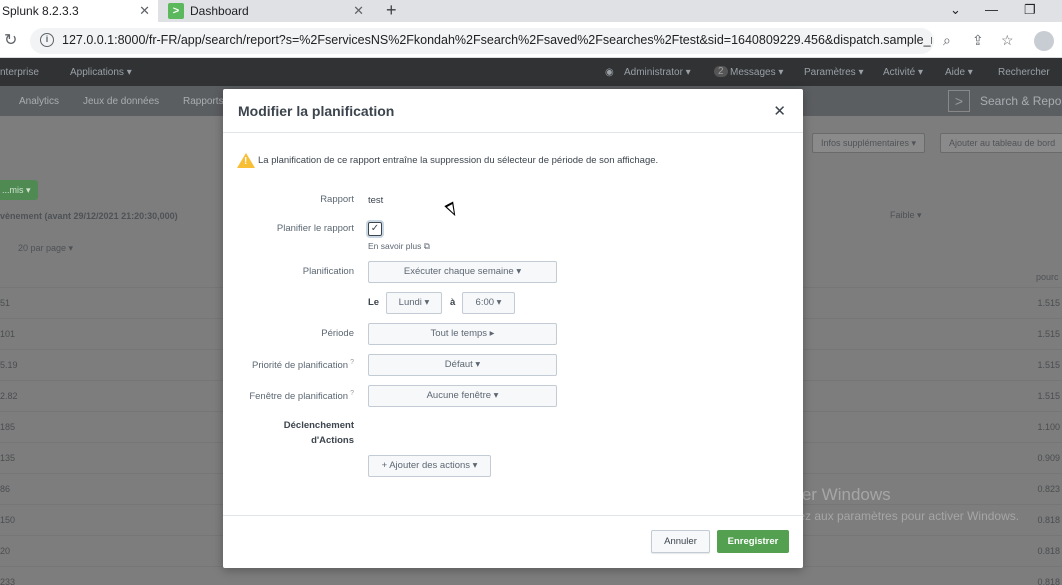  What do you see at coordinates (315, 228) in the screenshot?
I see `schedule-report-label: Planifier le rapport` at bounding box center [315, 228].